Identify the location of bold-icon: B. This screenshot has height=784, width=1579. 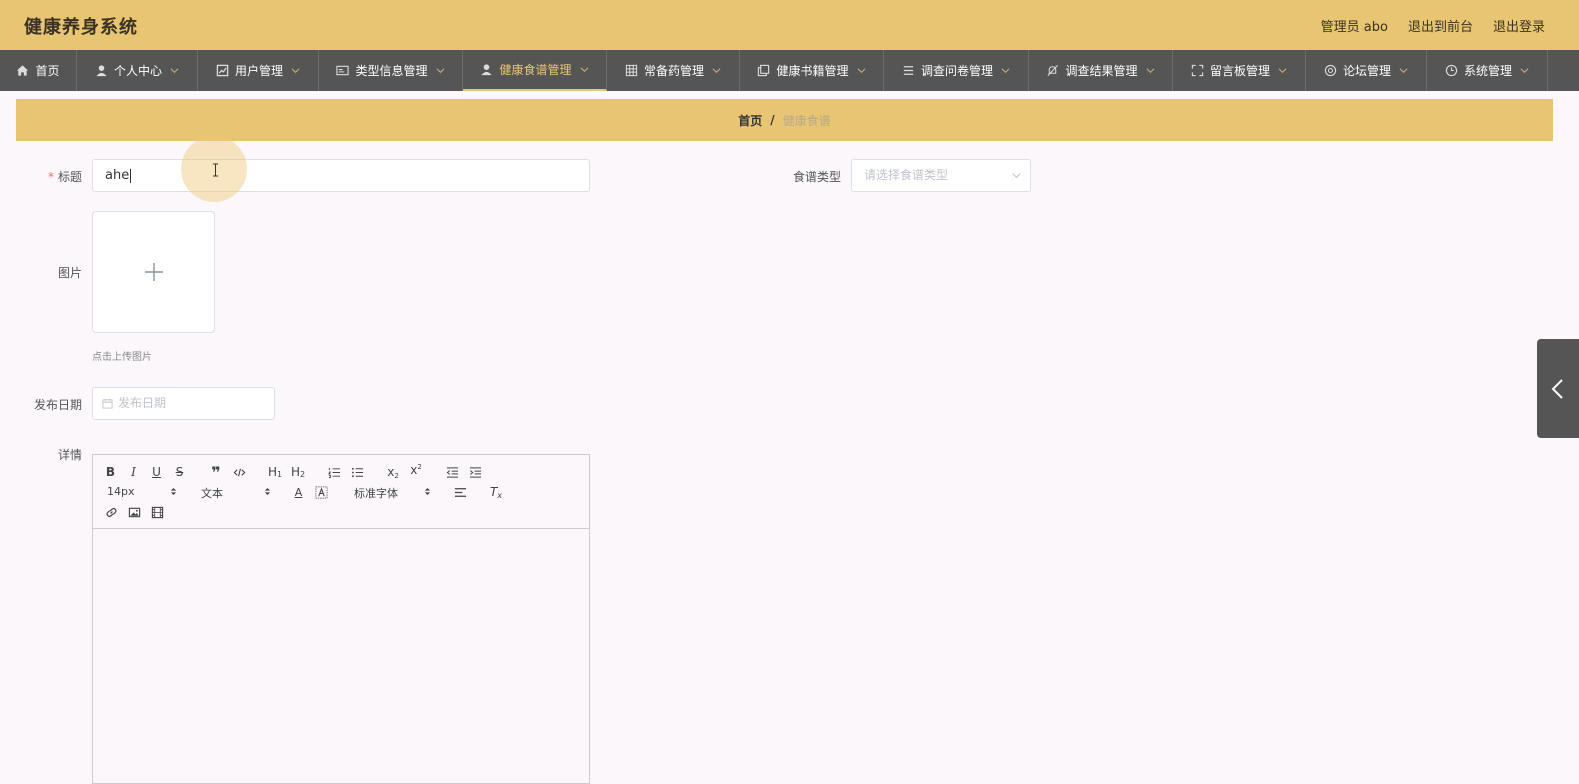
(110, 472).